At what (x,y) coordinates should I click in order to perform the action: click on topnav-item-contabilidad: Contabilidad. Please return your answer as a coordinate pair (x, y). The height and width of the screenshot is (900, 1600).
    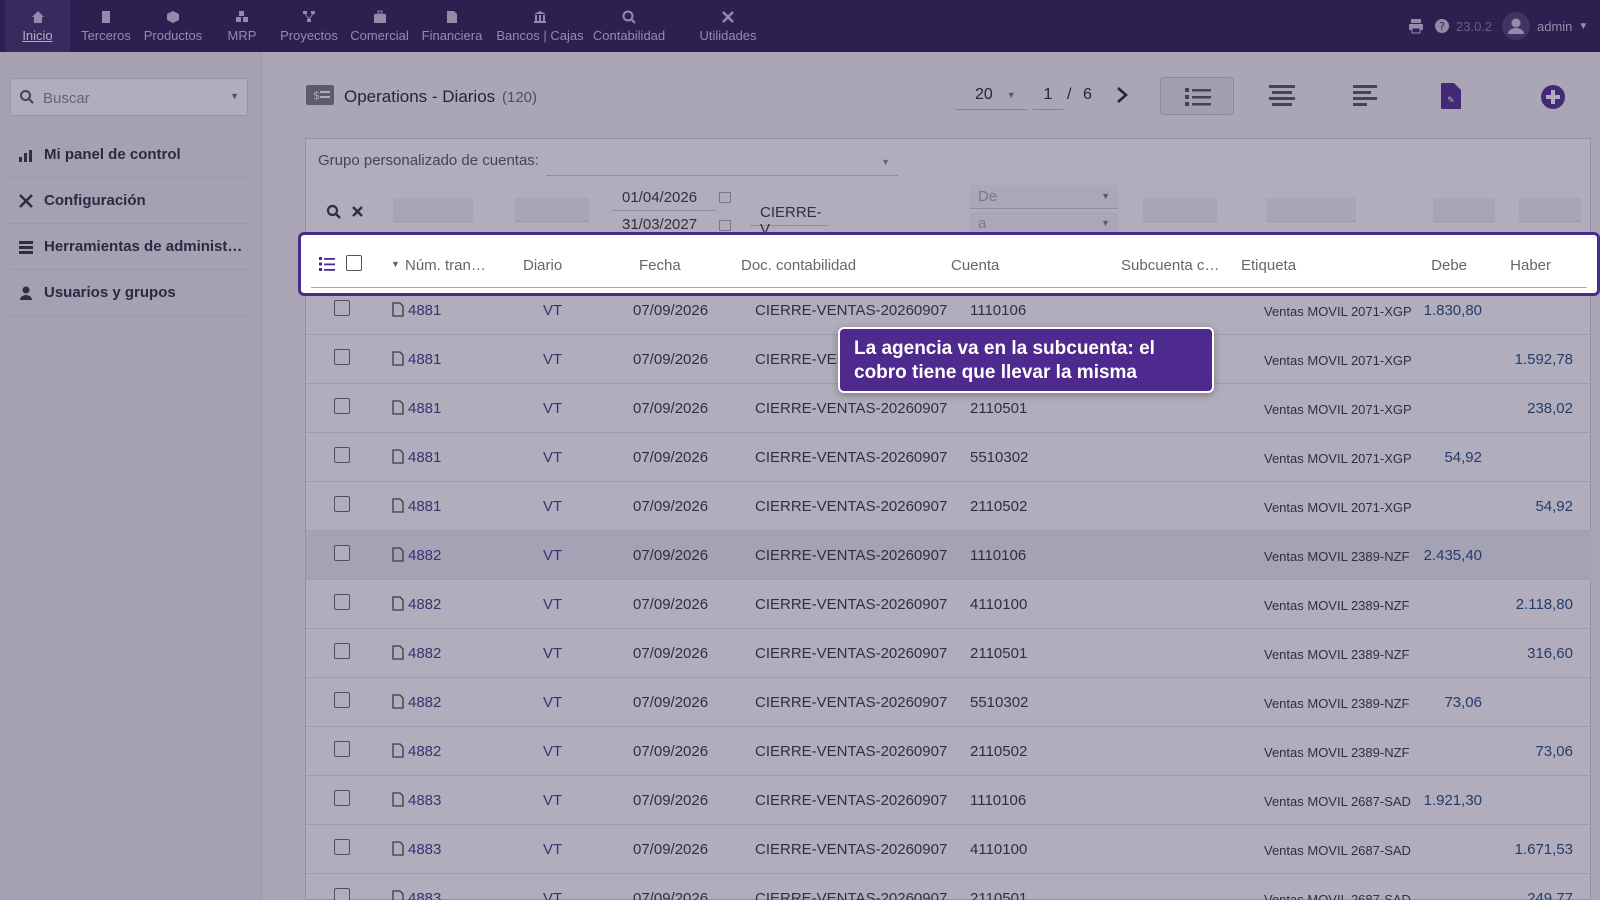
    Looking at the image, I should click on (629, 26).